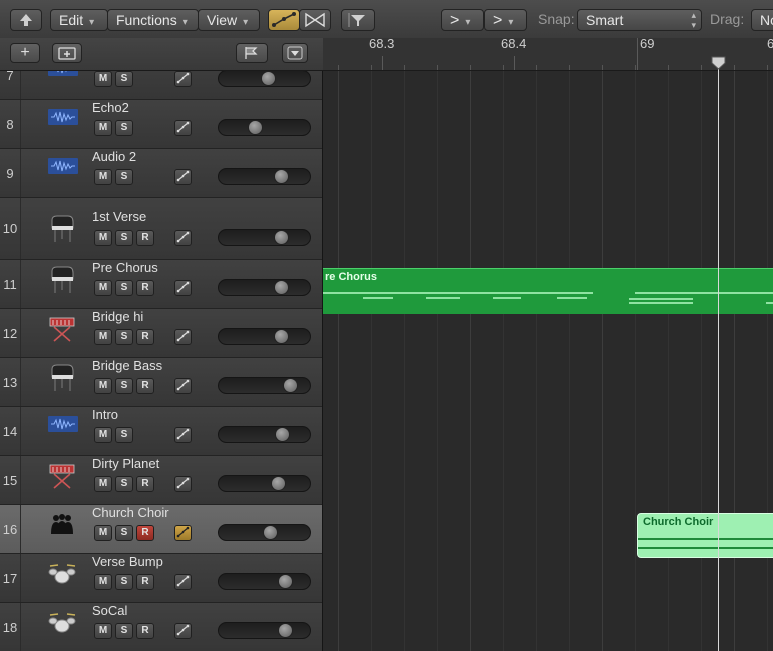 Image resolution: width=773 pixels, height=651 pixels. Describe the element at coordinates (161, 529) in the screenshot. I see `track-row: 16 Church Choir M S R` at that location.